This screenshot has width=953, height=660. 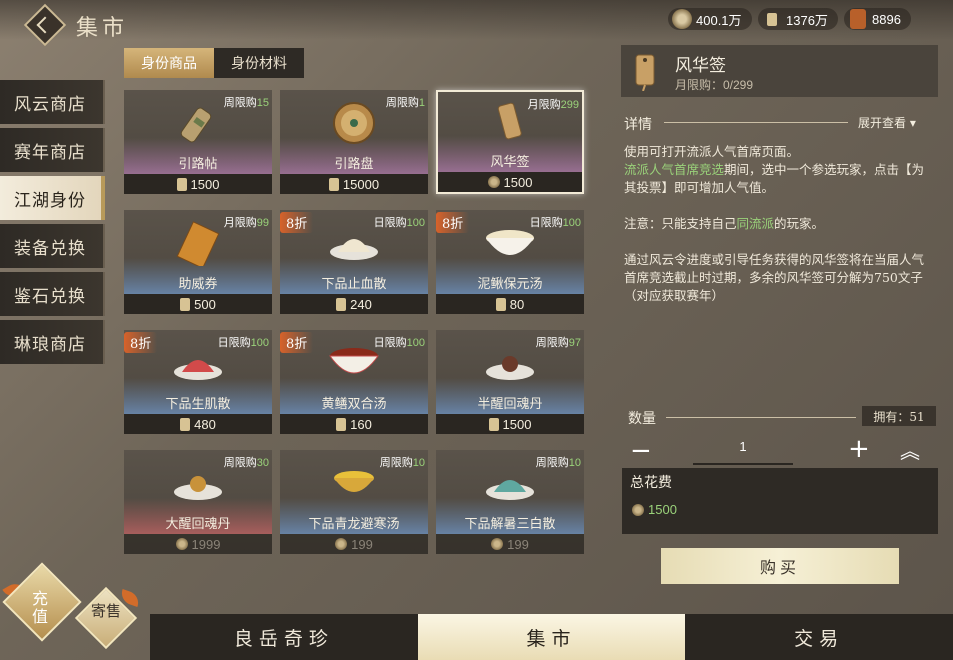 What do you see at coordinates (354, 123) in the screenshot?
I see `compass-icon` at bounding box center [354, 123].